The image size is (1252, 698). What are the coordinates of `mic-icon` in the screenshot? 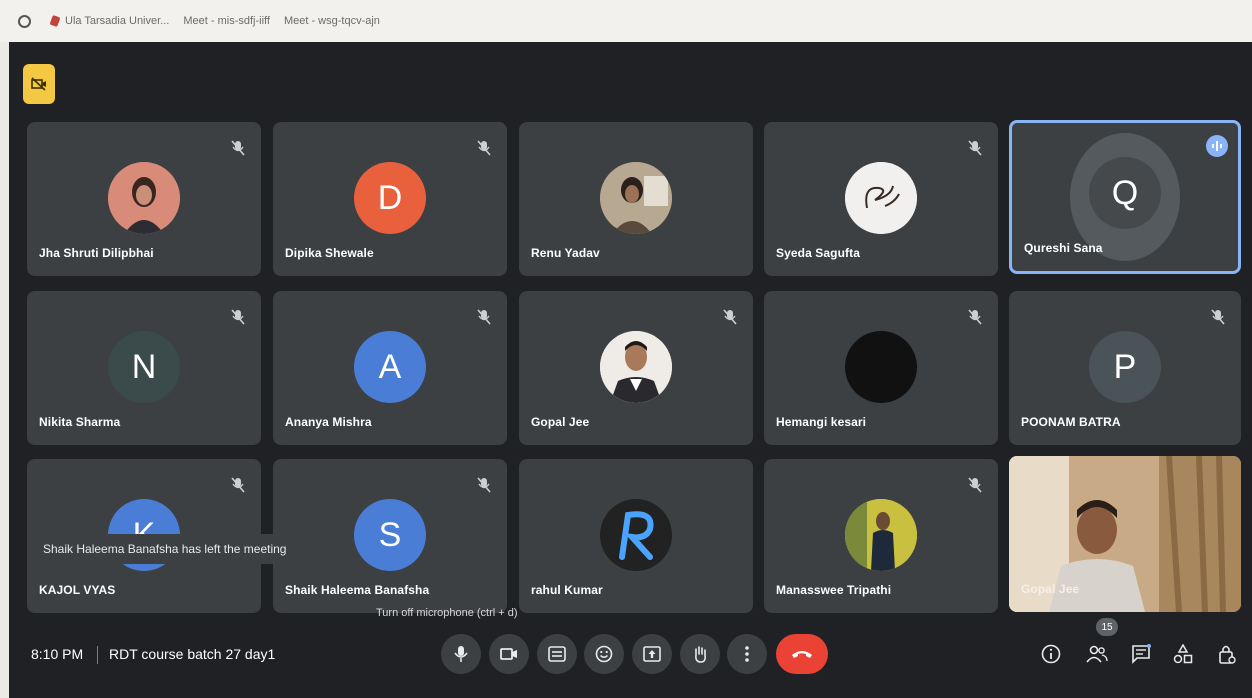 It's located at (461, 654).